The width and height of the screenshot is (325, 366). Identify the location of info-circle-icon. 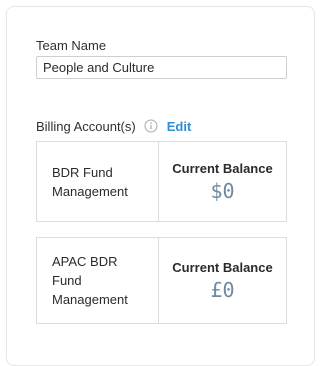
(151, 126).